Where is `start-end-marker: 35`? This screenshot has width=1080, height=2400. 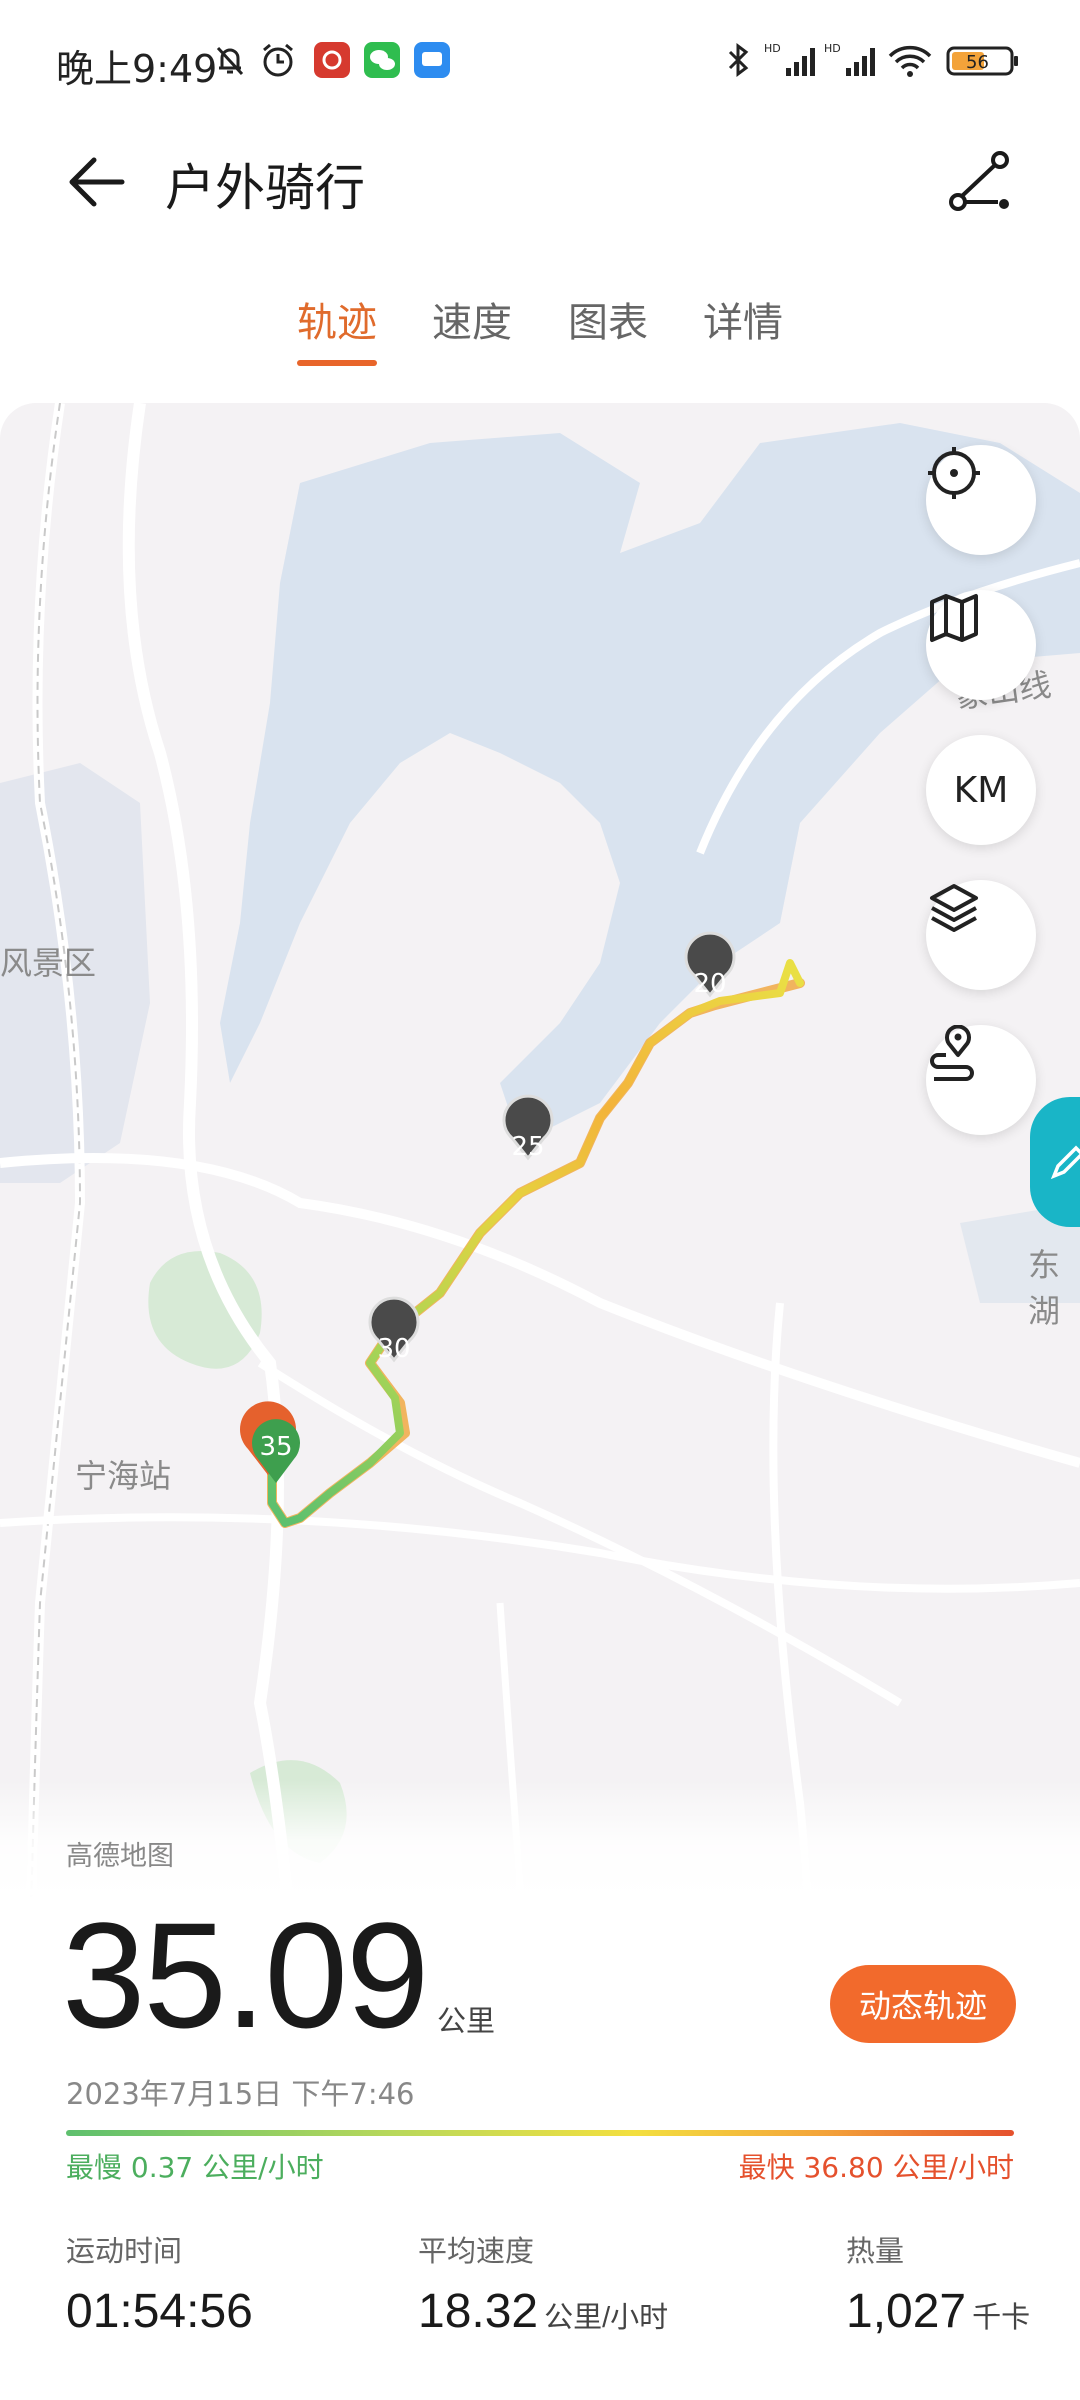
start-end-marker: 35 is located at coordinates (270, 1442).